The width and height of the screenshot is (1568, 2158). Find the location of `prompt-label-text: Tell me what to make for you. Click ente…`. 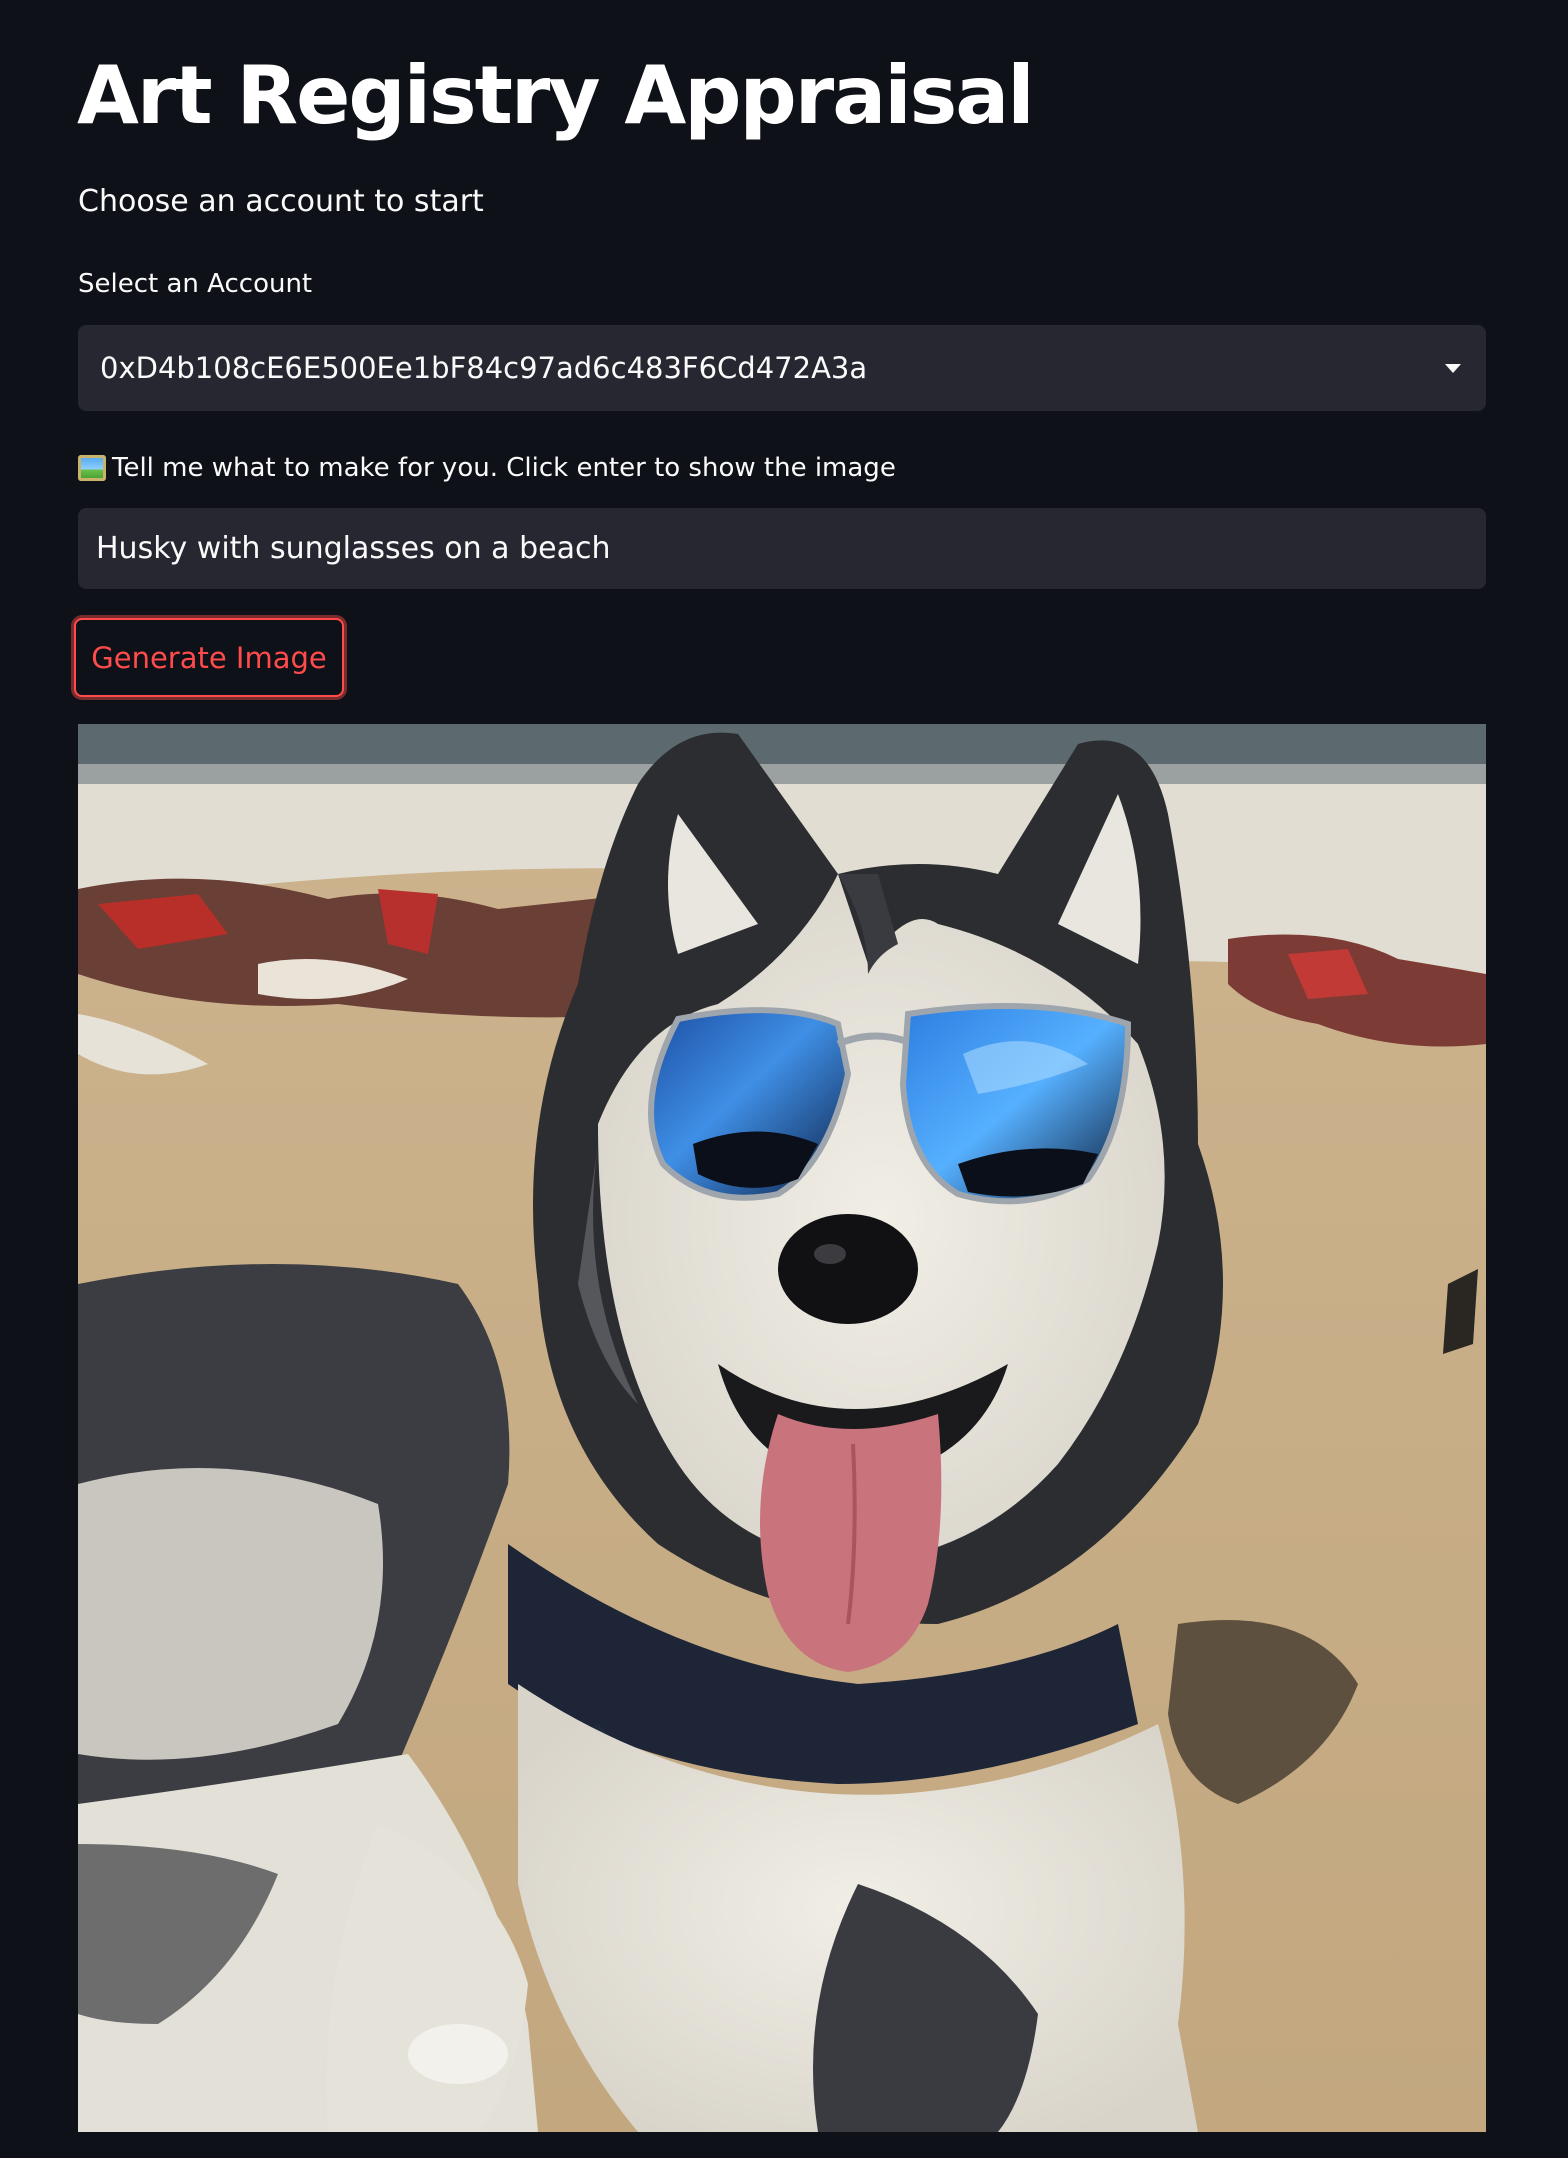

prompt-label-text: Tell me what to make for you. Click ente… is located at coordinates (504, 468).